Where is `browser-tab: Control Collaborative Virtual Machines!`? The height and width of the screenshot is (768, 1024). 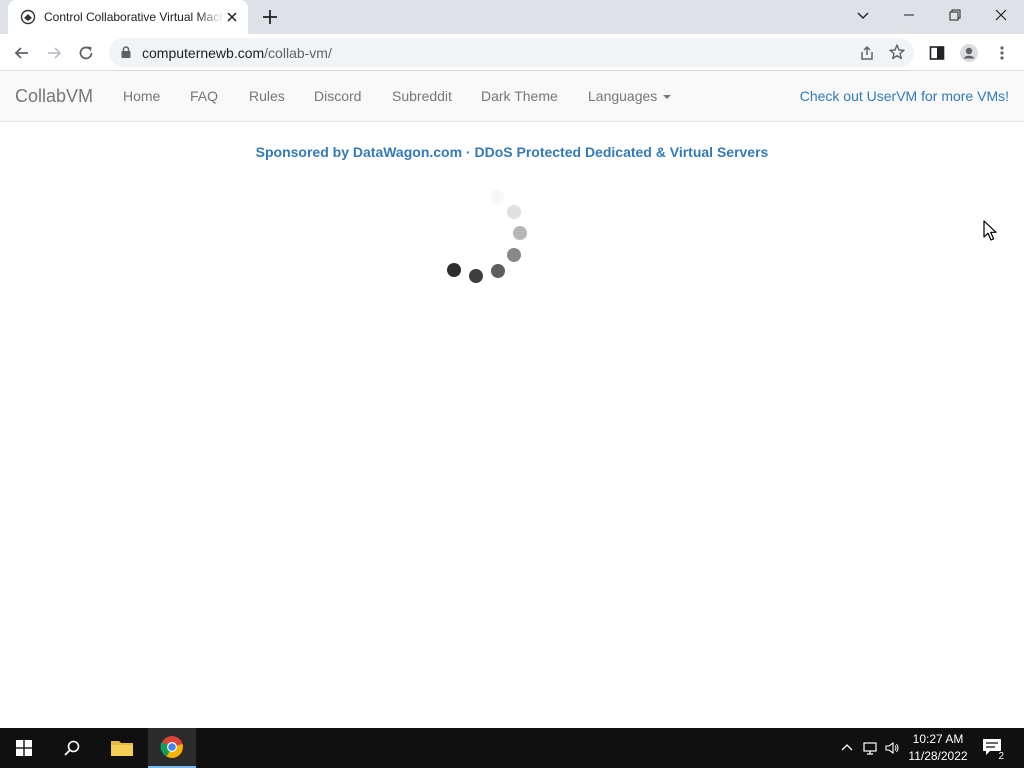 browser-tab: Control Collaborative Virtual Machines! is located at coordinates (128, 17).